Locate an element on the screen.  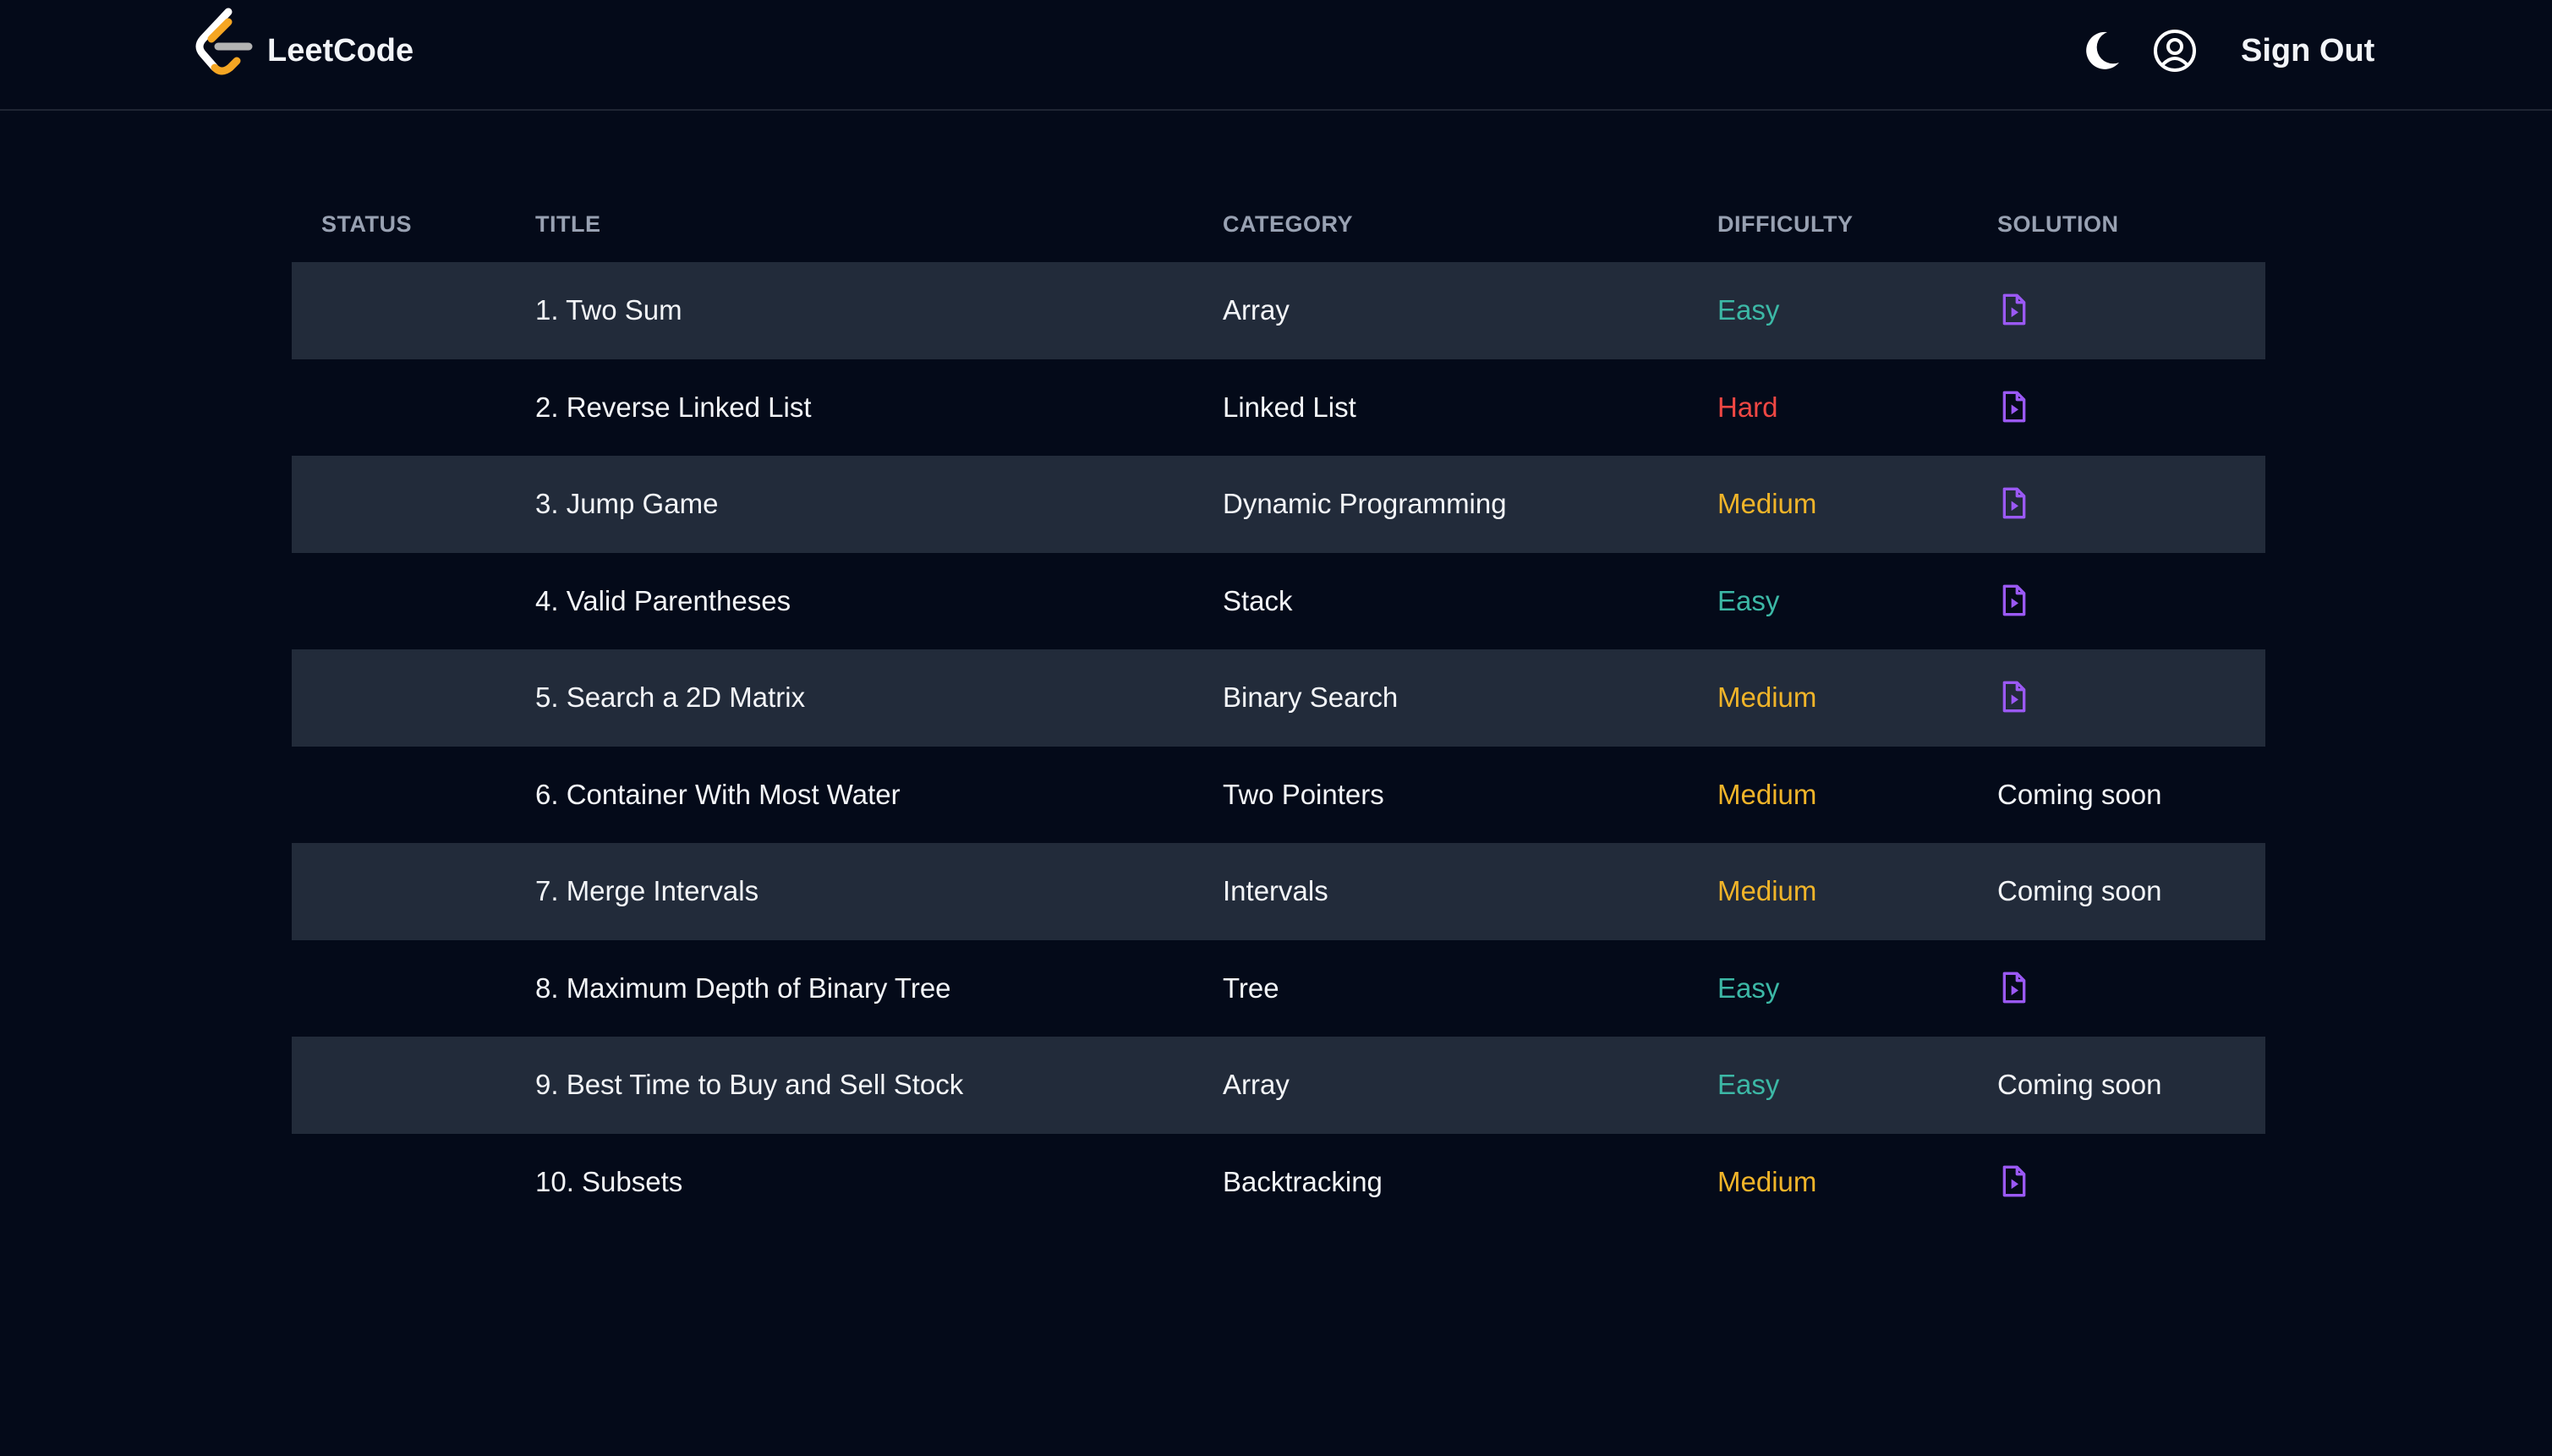
problem-title-link: 2. Reverse Linked List is located at coordinates (674, 408).